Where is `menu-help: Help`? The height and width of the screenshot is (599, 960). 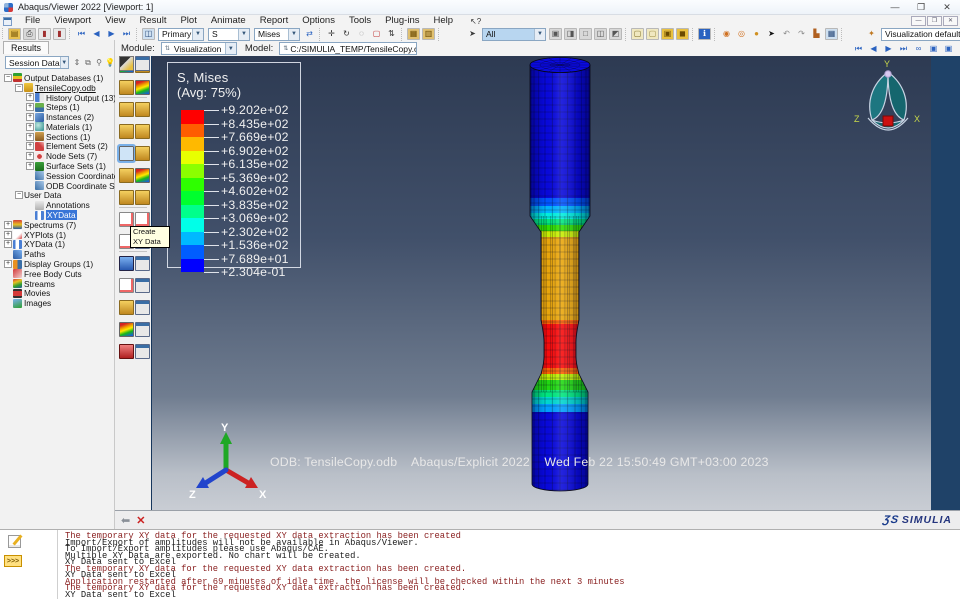 menu-help: Help is located at coordinates (443, 20).